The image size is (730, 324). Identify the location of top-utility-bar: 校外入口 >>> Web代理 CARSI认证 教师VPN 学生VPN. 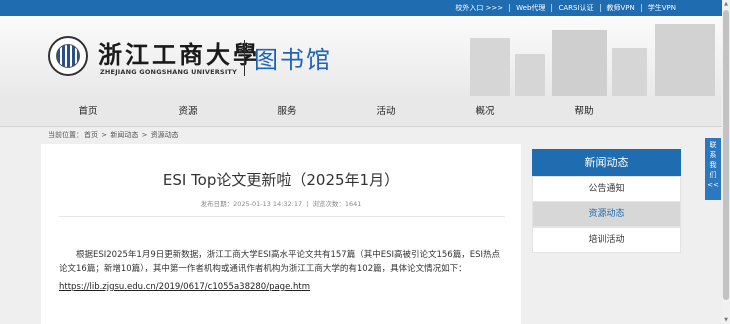
(361, 8).